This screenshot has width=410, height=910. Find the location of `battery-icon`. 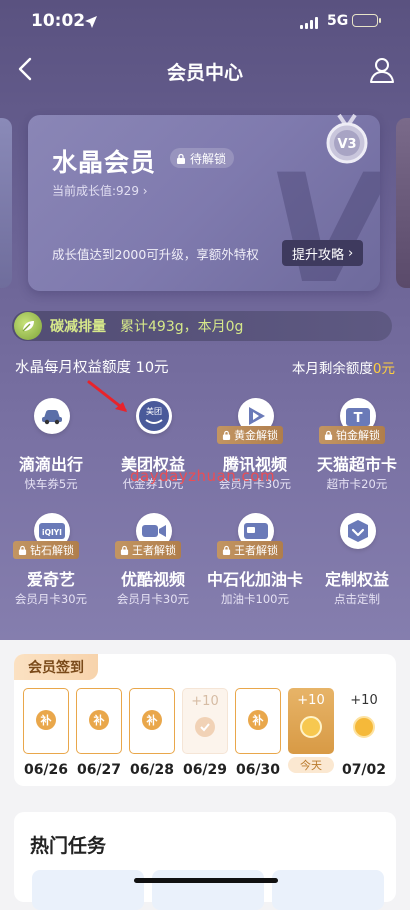

battery-icon is located at coordinates (366, 20).